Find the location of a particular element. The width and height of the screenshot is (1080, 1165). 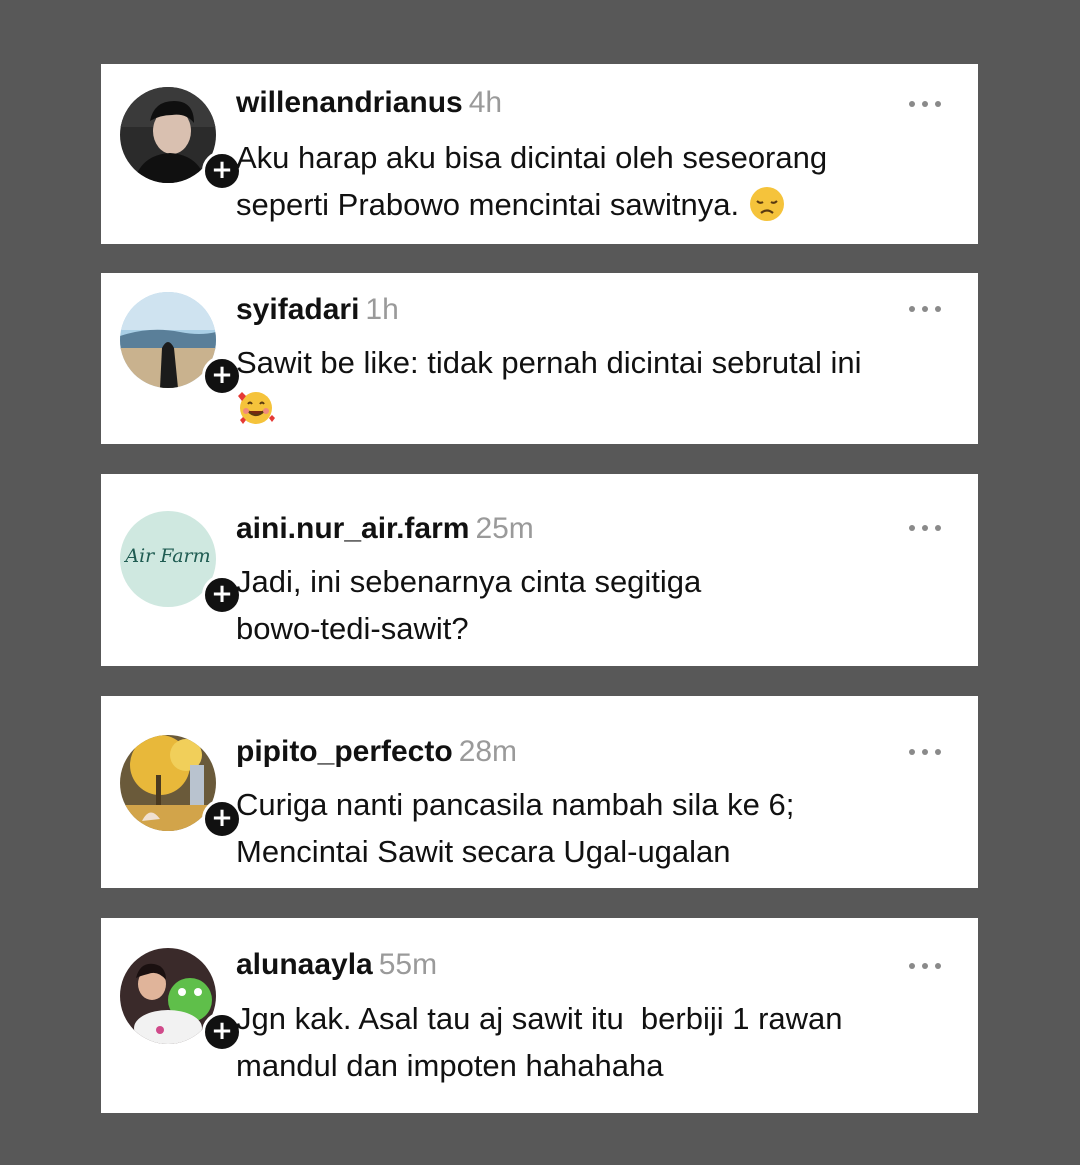

username: alunaayla is located at coordinates (304, 964).